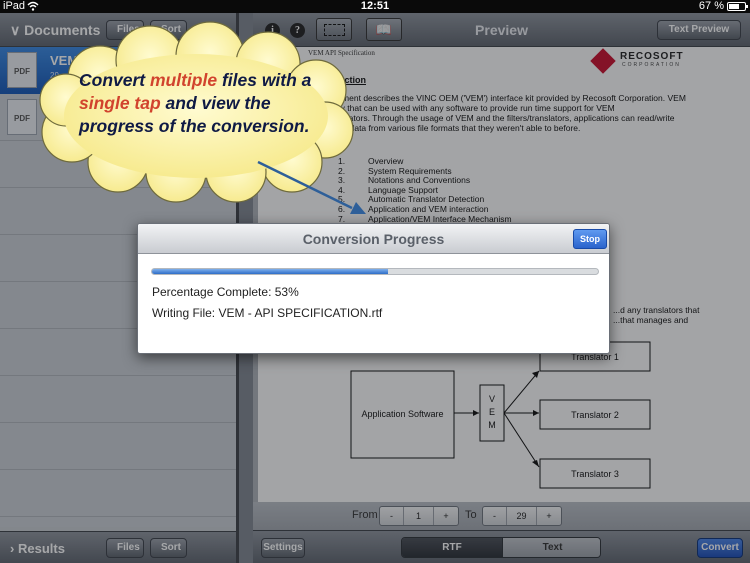  I want to click on status-bar: iPad 12:51 67 %, so click(375, 6).